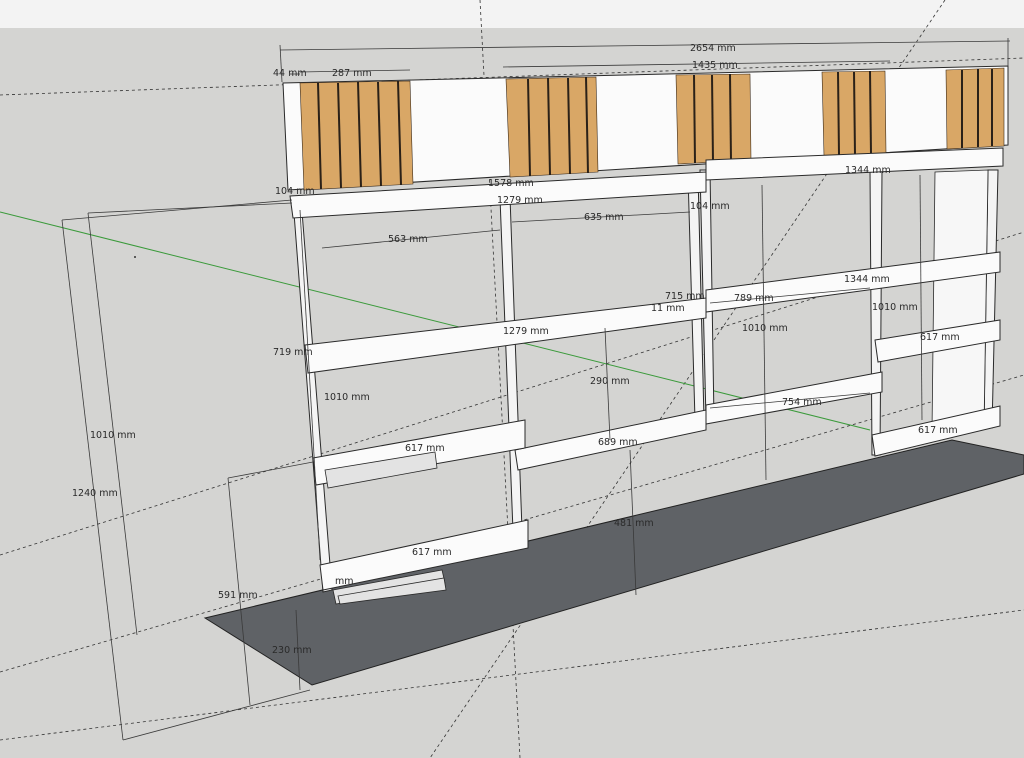 The image size is (1024, 758). What do you see at coordinates (293, 352) in the screenshot?
I see `dim-height-719: 719 mm` at bounding box center [293, 352].